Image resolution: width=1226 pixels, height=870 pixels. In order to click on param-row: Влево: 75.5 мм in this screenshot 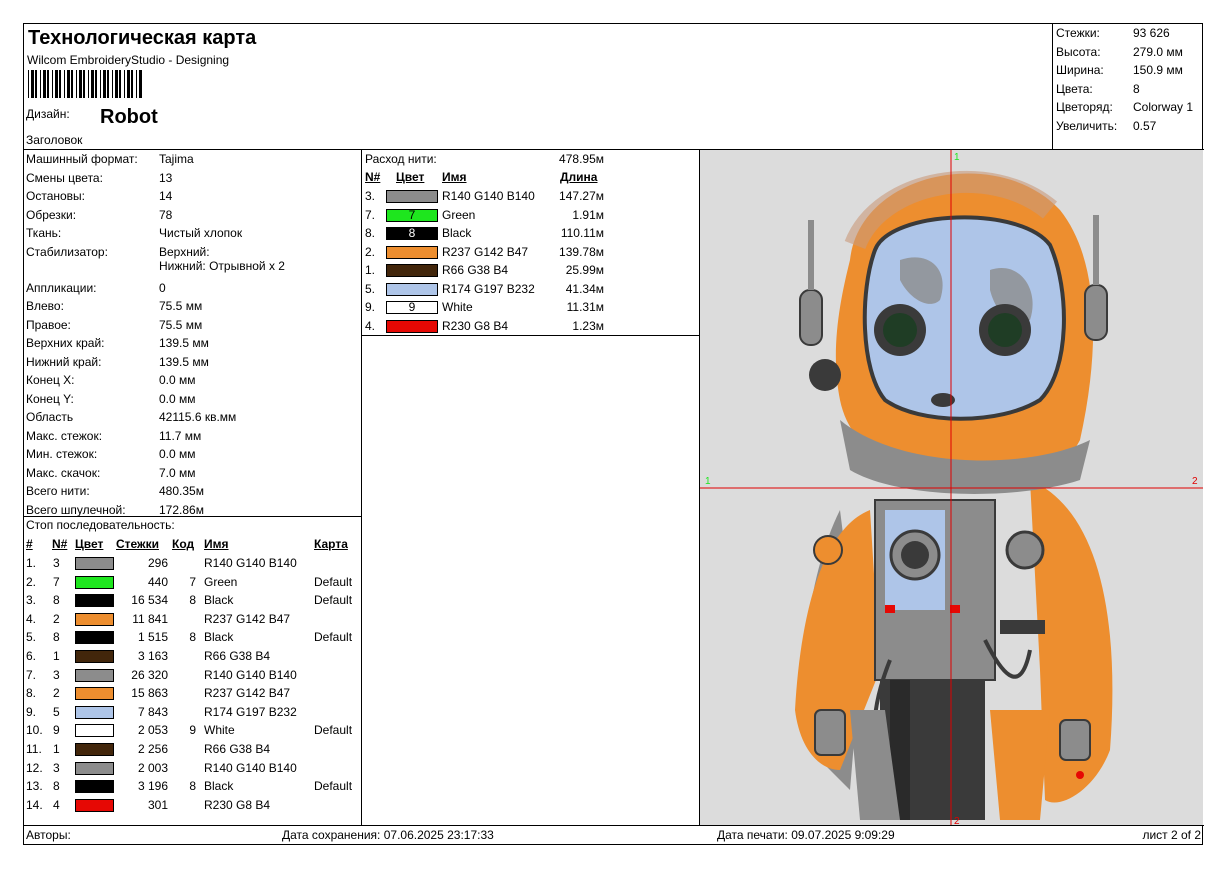, I will do `click(114, 306)`.